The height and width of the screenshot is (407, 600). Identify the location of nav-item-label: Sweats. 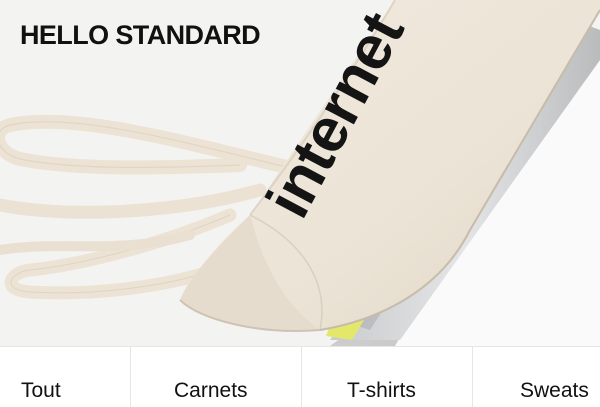
(554, 390).